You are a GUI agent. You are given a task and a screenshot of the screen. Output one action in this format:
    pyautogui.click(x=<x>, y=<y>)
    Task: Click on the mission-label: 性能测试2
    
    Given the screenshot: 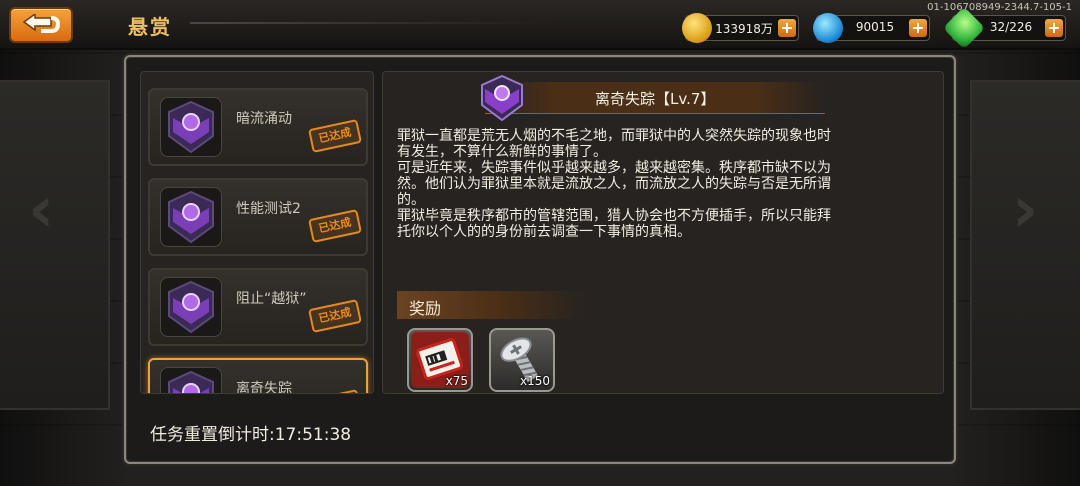 What is the action you would take?
    pyautogui.click(x=268, y=209)
    